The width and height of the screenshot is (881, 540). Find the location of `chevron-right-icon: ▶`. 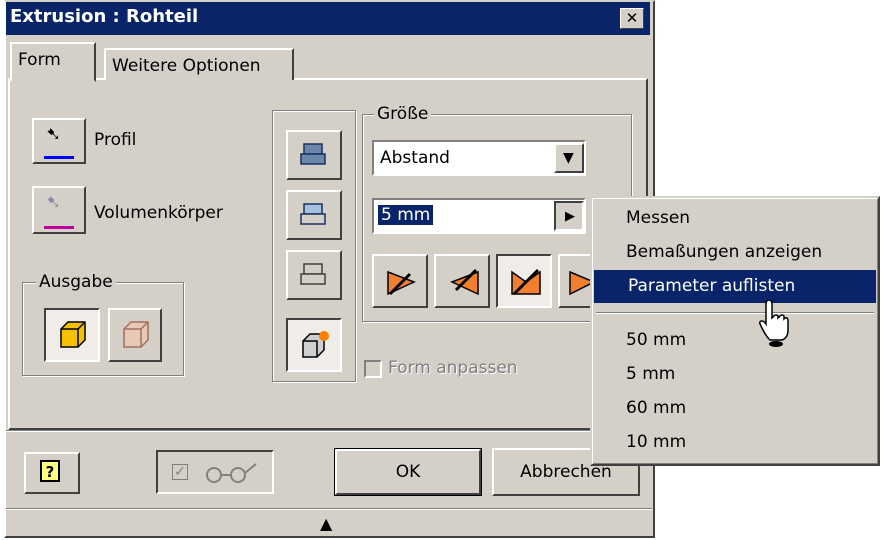

chevron-right-icon: ▶ is located at coordinates (570, 216).